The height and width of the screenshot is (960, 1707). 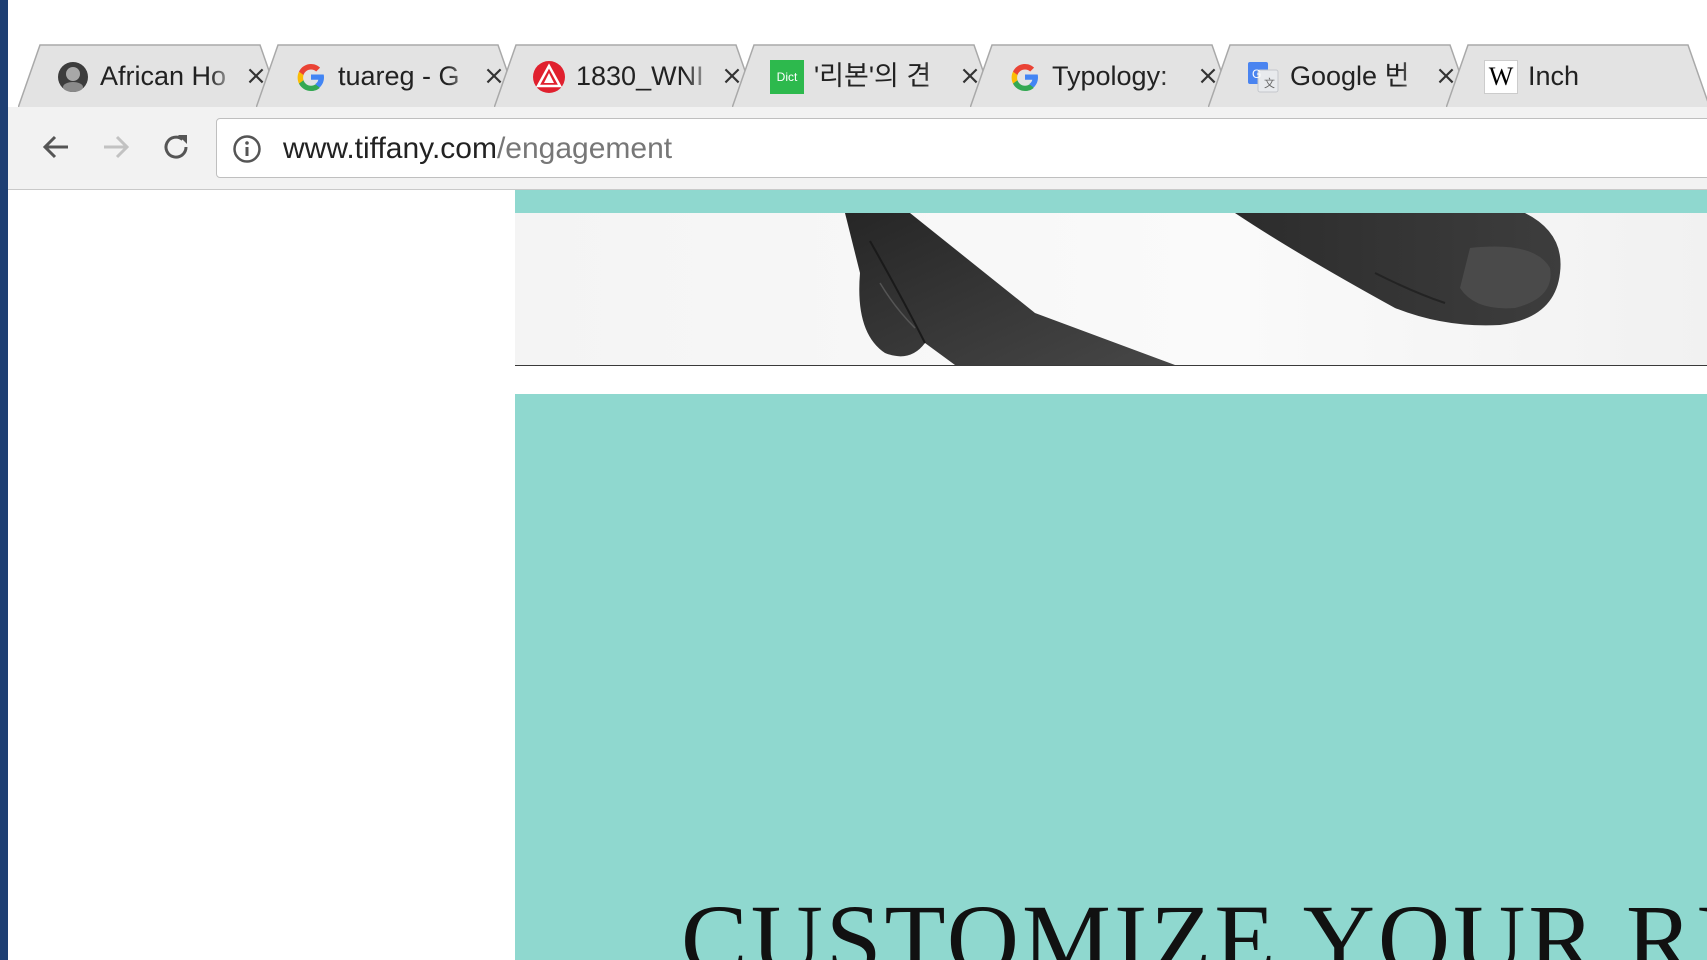 I want to click on url-text: www.tiffany.com/engagement, so click(x=477, y=149).